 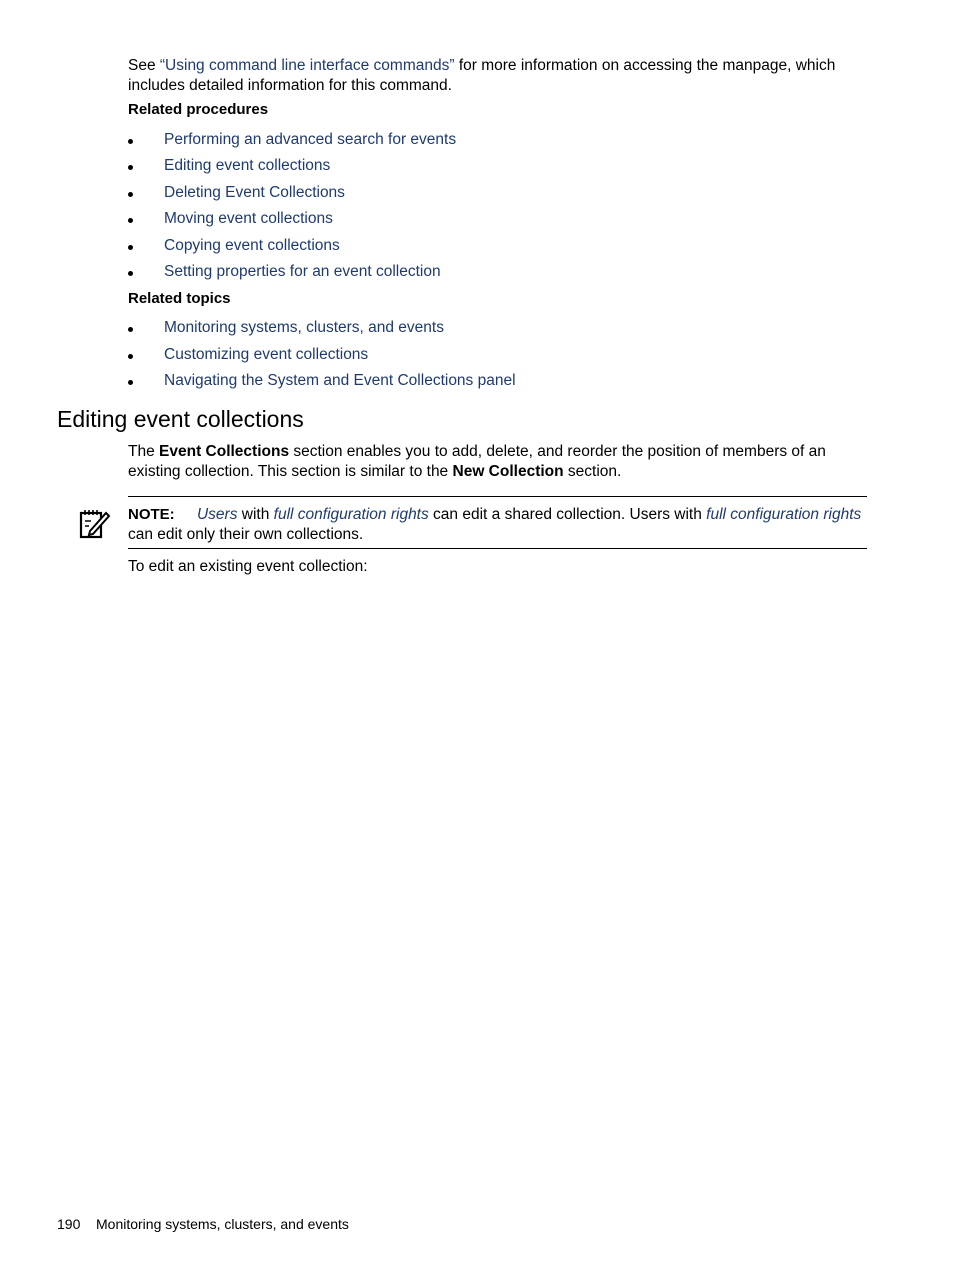 What do you see at coordinates (266, 355) in the screenshot?
I see `topic-link: Customizing event collections` at bounding box center [266, 355].